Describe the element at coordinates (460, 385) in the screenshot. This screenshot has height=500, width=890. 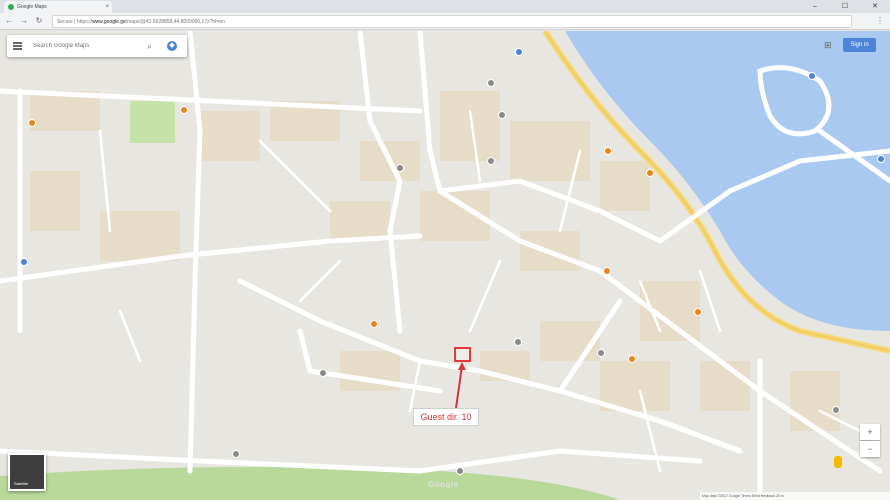
I see `annotation-arrow-icon` at that location.